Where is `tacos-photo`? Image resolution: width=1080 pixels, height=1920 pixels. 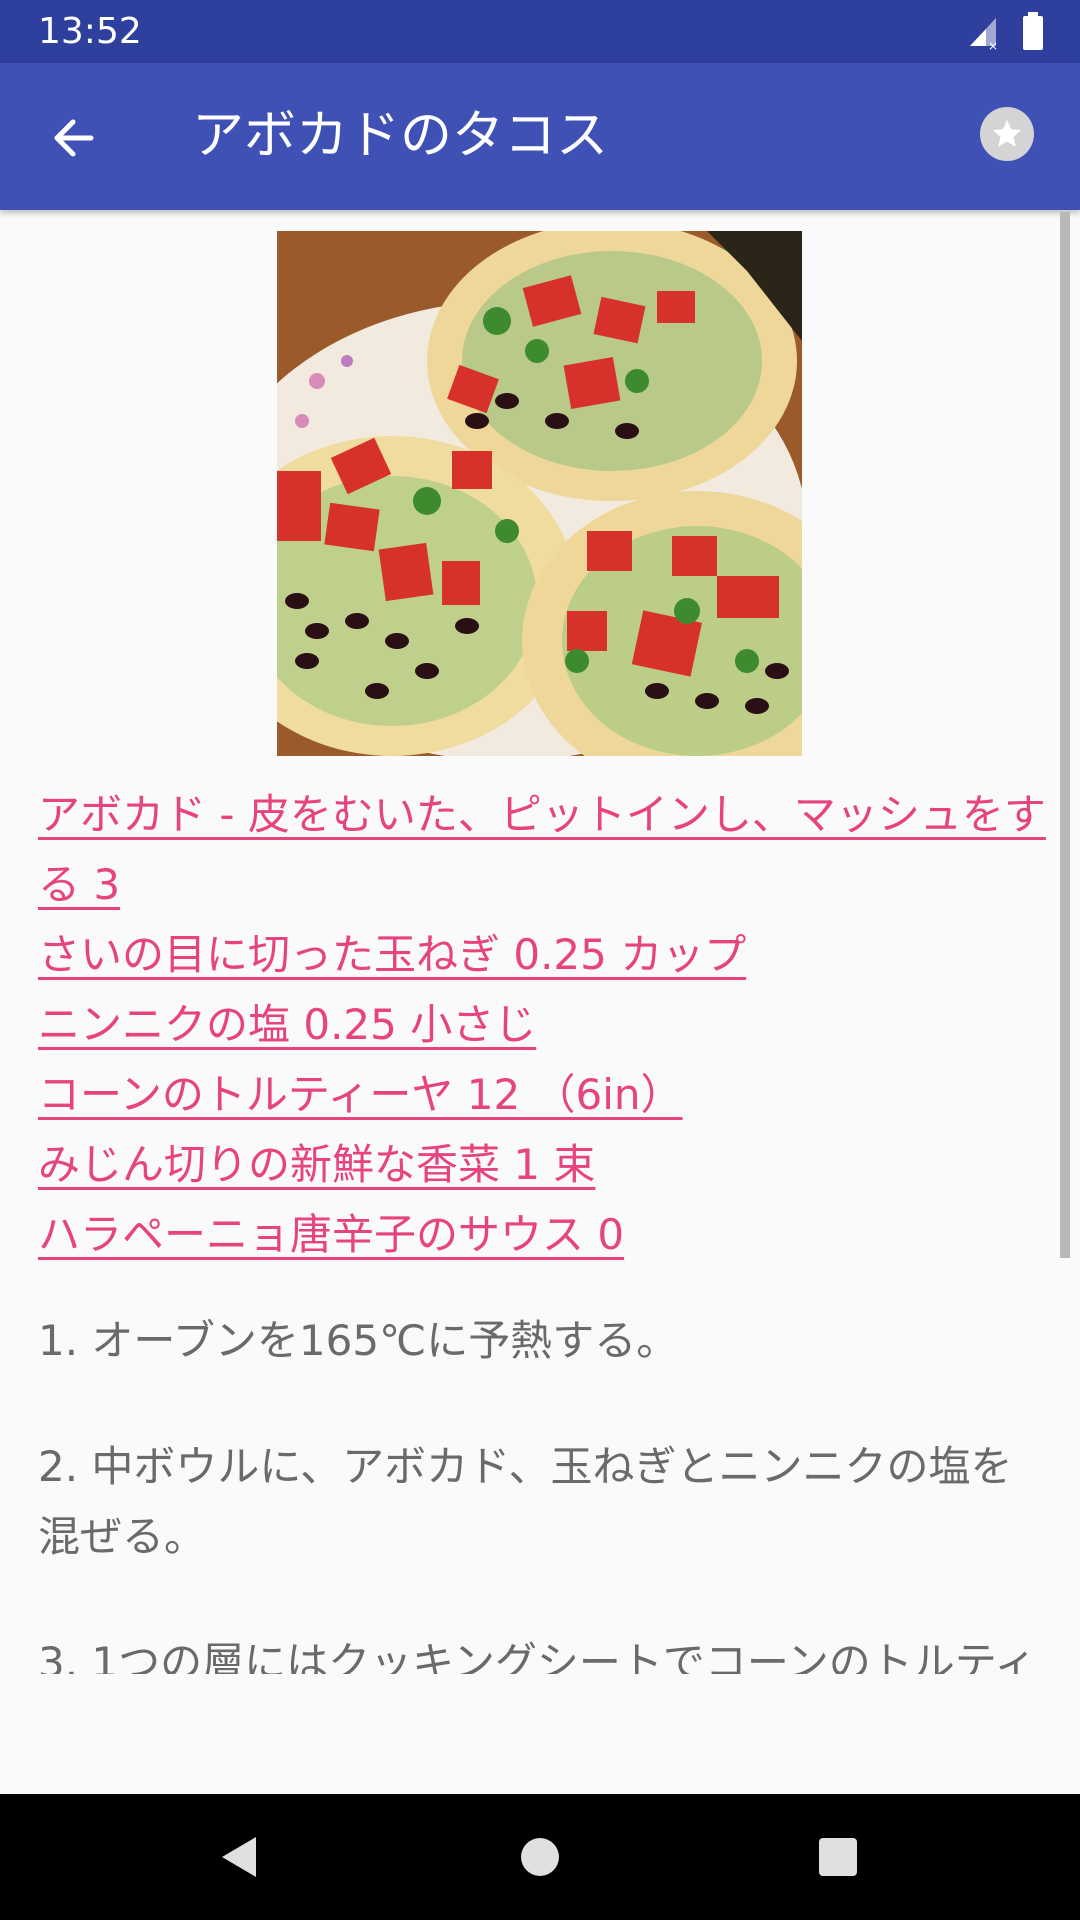 tacos-photo is located at coordinates (539, 493).